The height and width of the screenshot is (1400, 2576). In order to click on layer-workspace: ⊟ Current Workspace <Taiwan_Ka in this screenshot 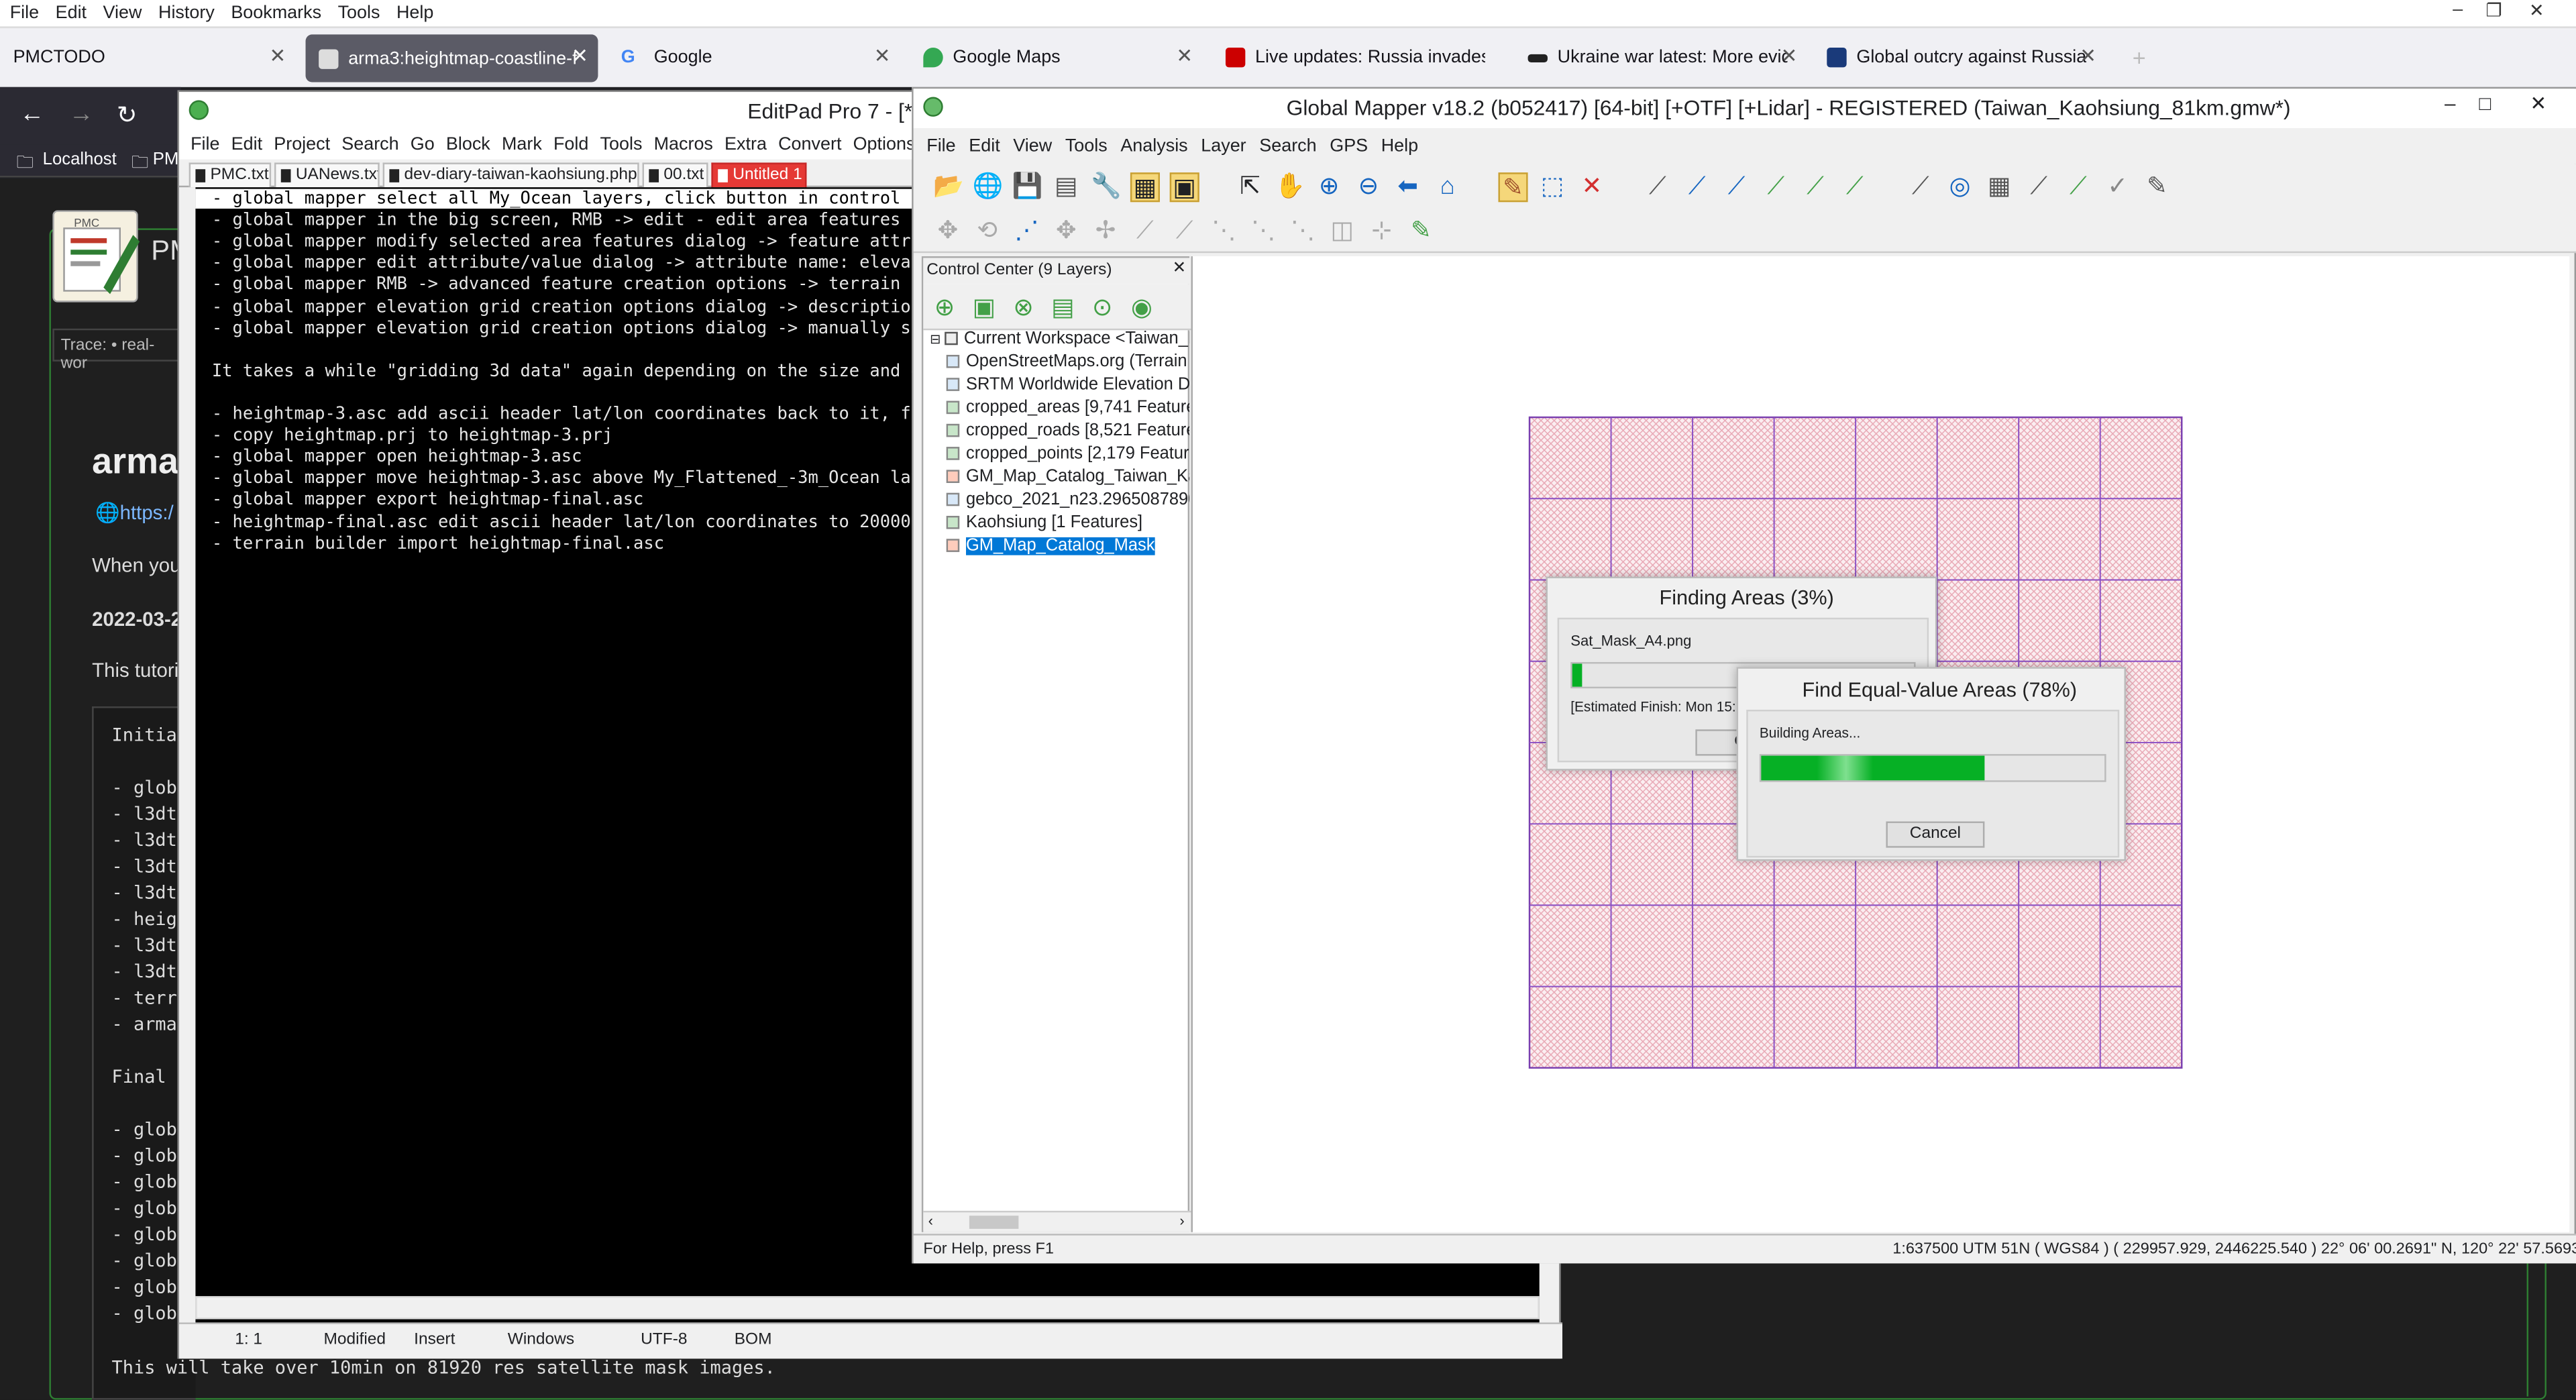, I will do `click(1059, 339)`.